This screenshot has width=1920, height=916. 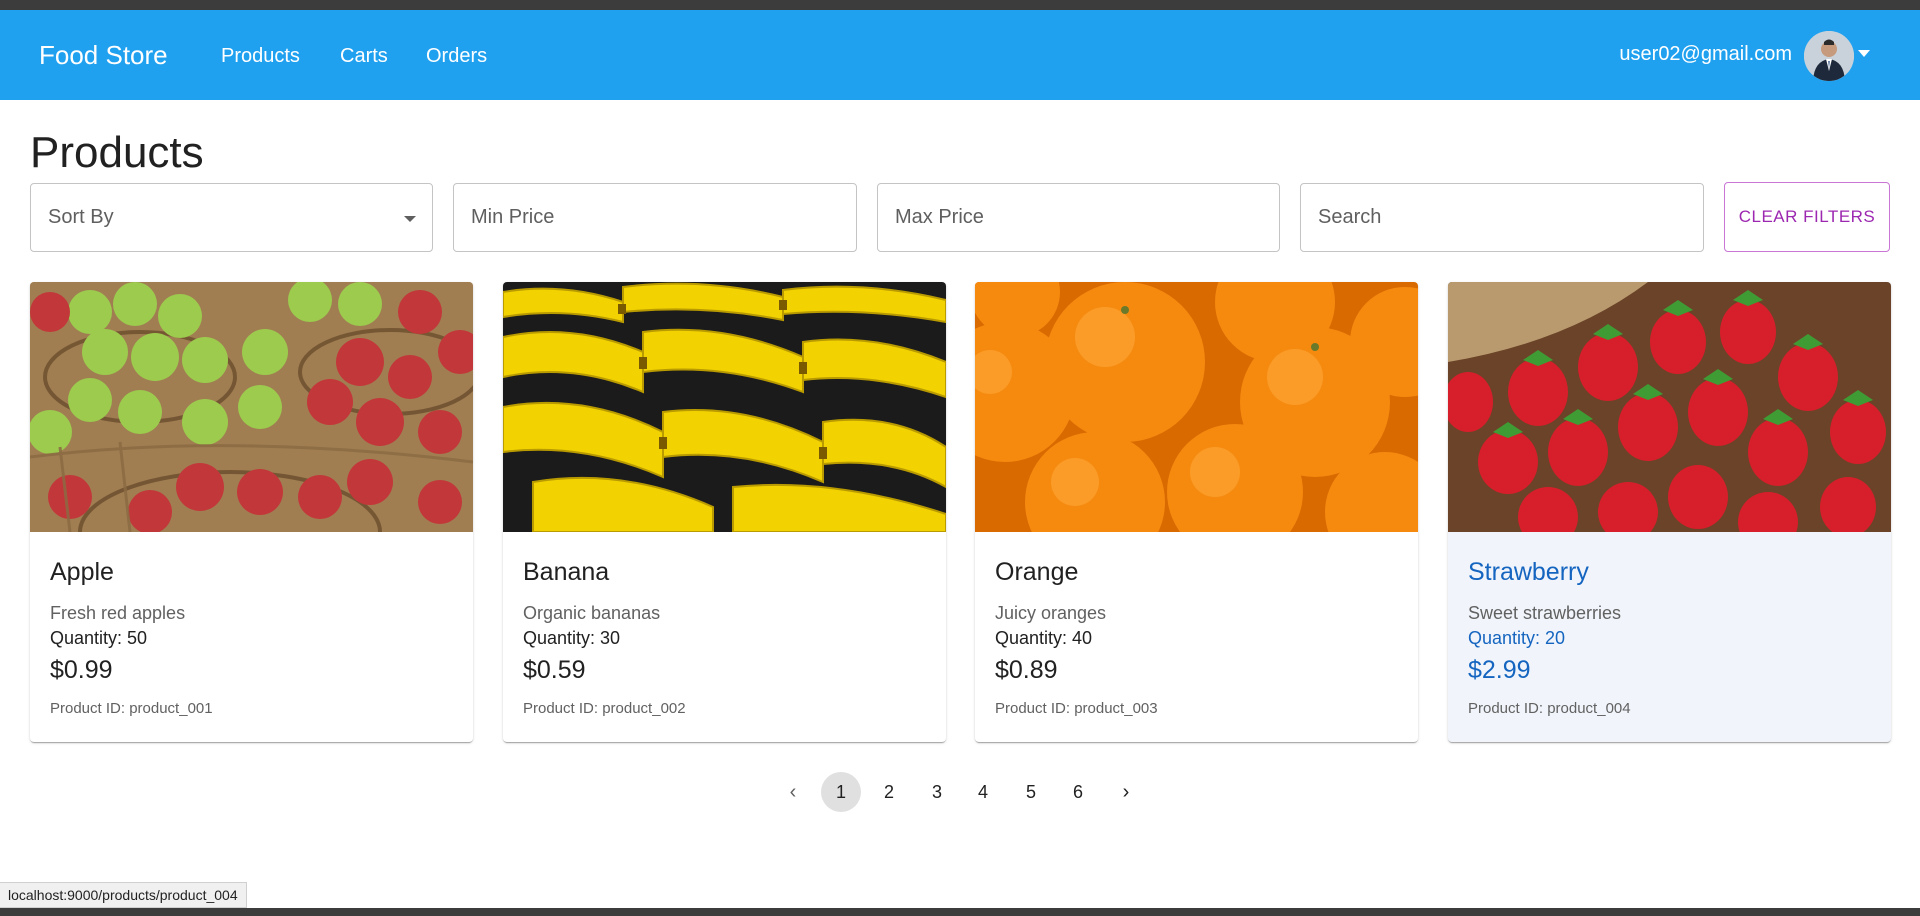 What do you see at coordinates (117, 152) in the screenshot?
I see `page-title: Products` at bounding box center [117, 152].